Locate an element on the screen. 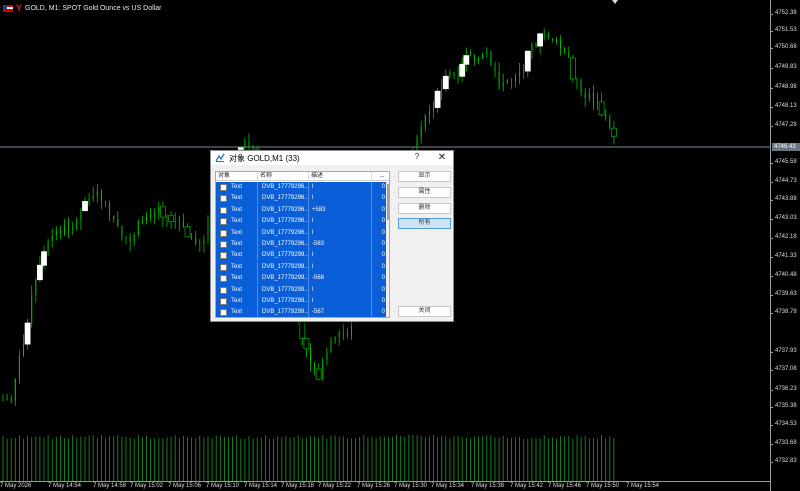  all-button: 所有 is located at coordinates (424, 223).